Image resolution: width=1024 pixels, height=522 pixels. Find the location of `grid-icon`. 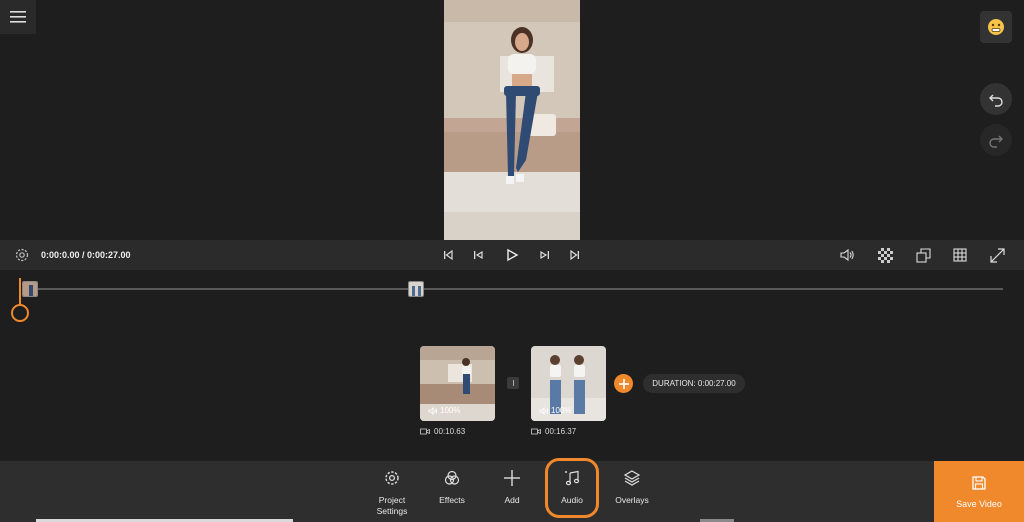

grid-icon is located at coordinates (960, 255).